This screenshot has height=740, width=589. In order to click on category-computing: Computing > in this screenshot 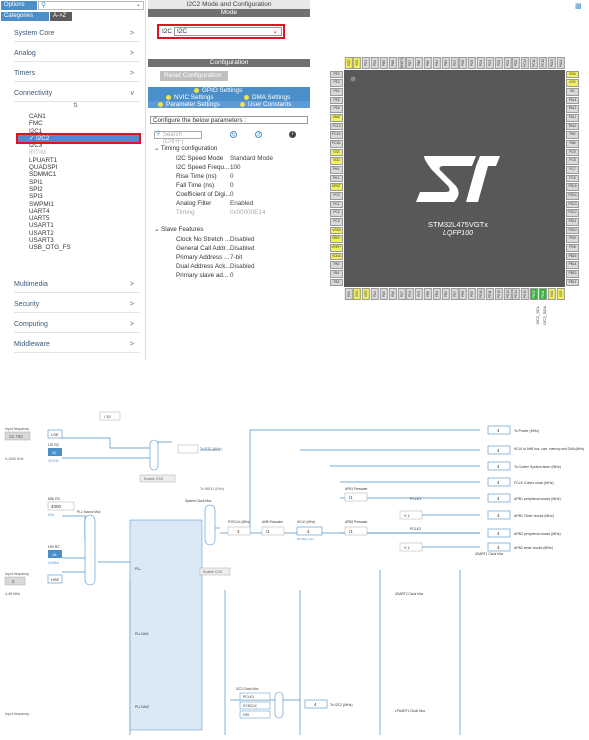, I will do `click(77, 325)`.